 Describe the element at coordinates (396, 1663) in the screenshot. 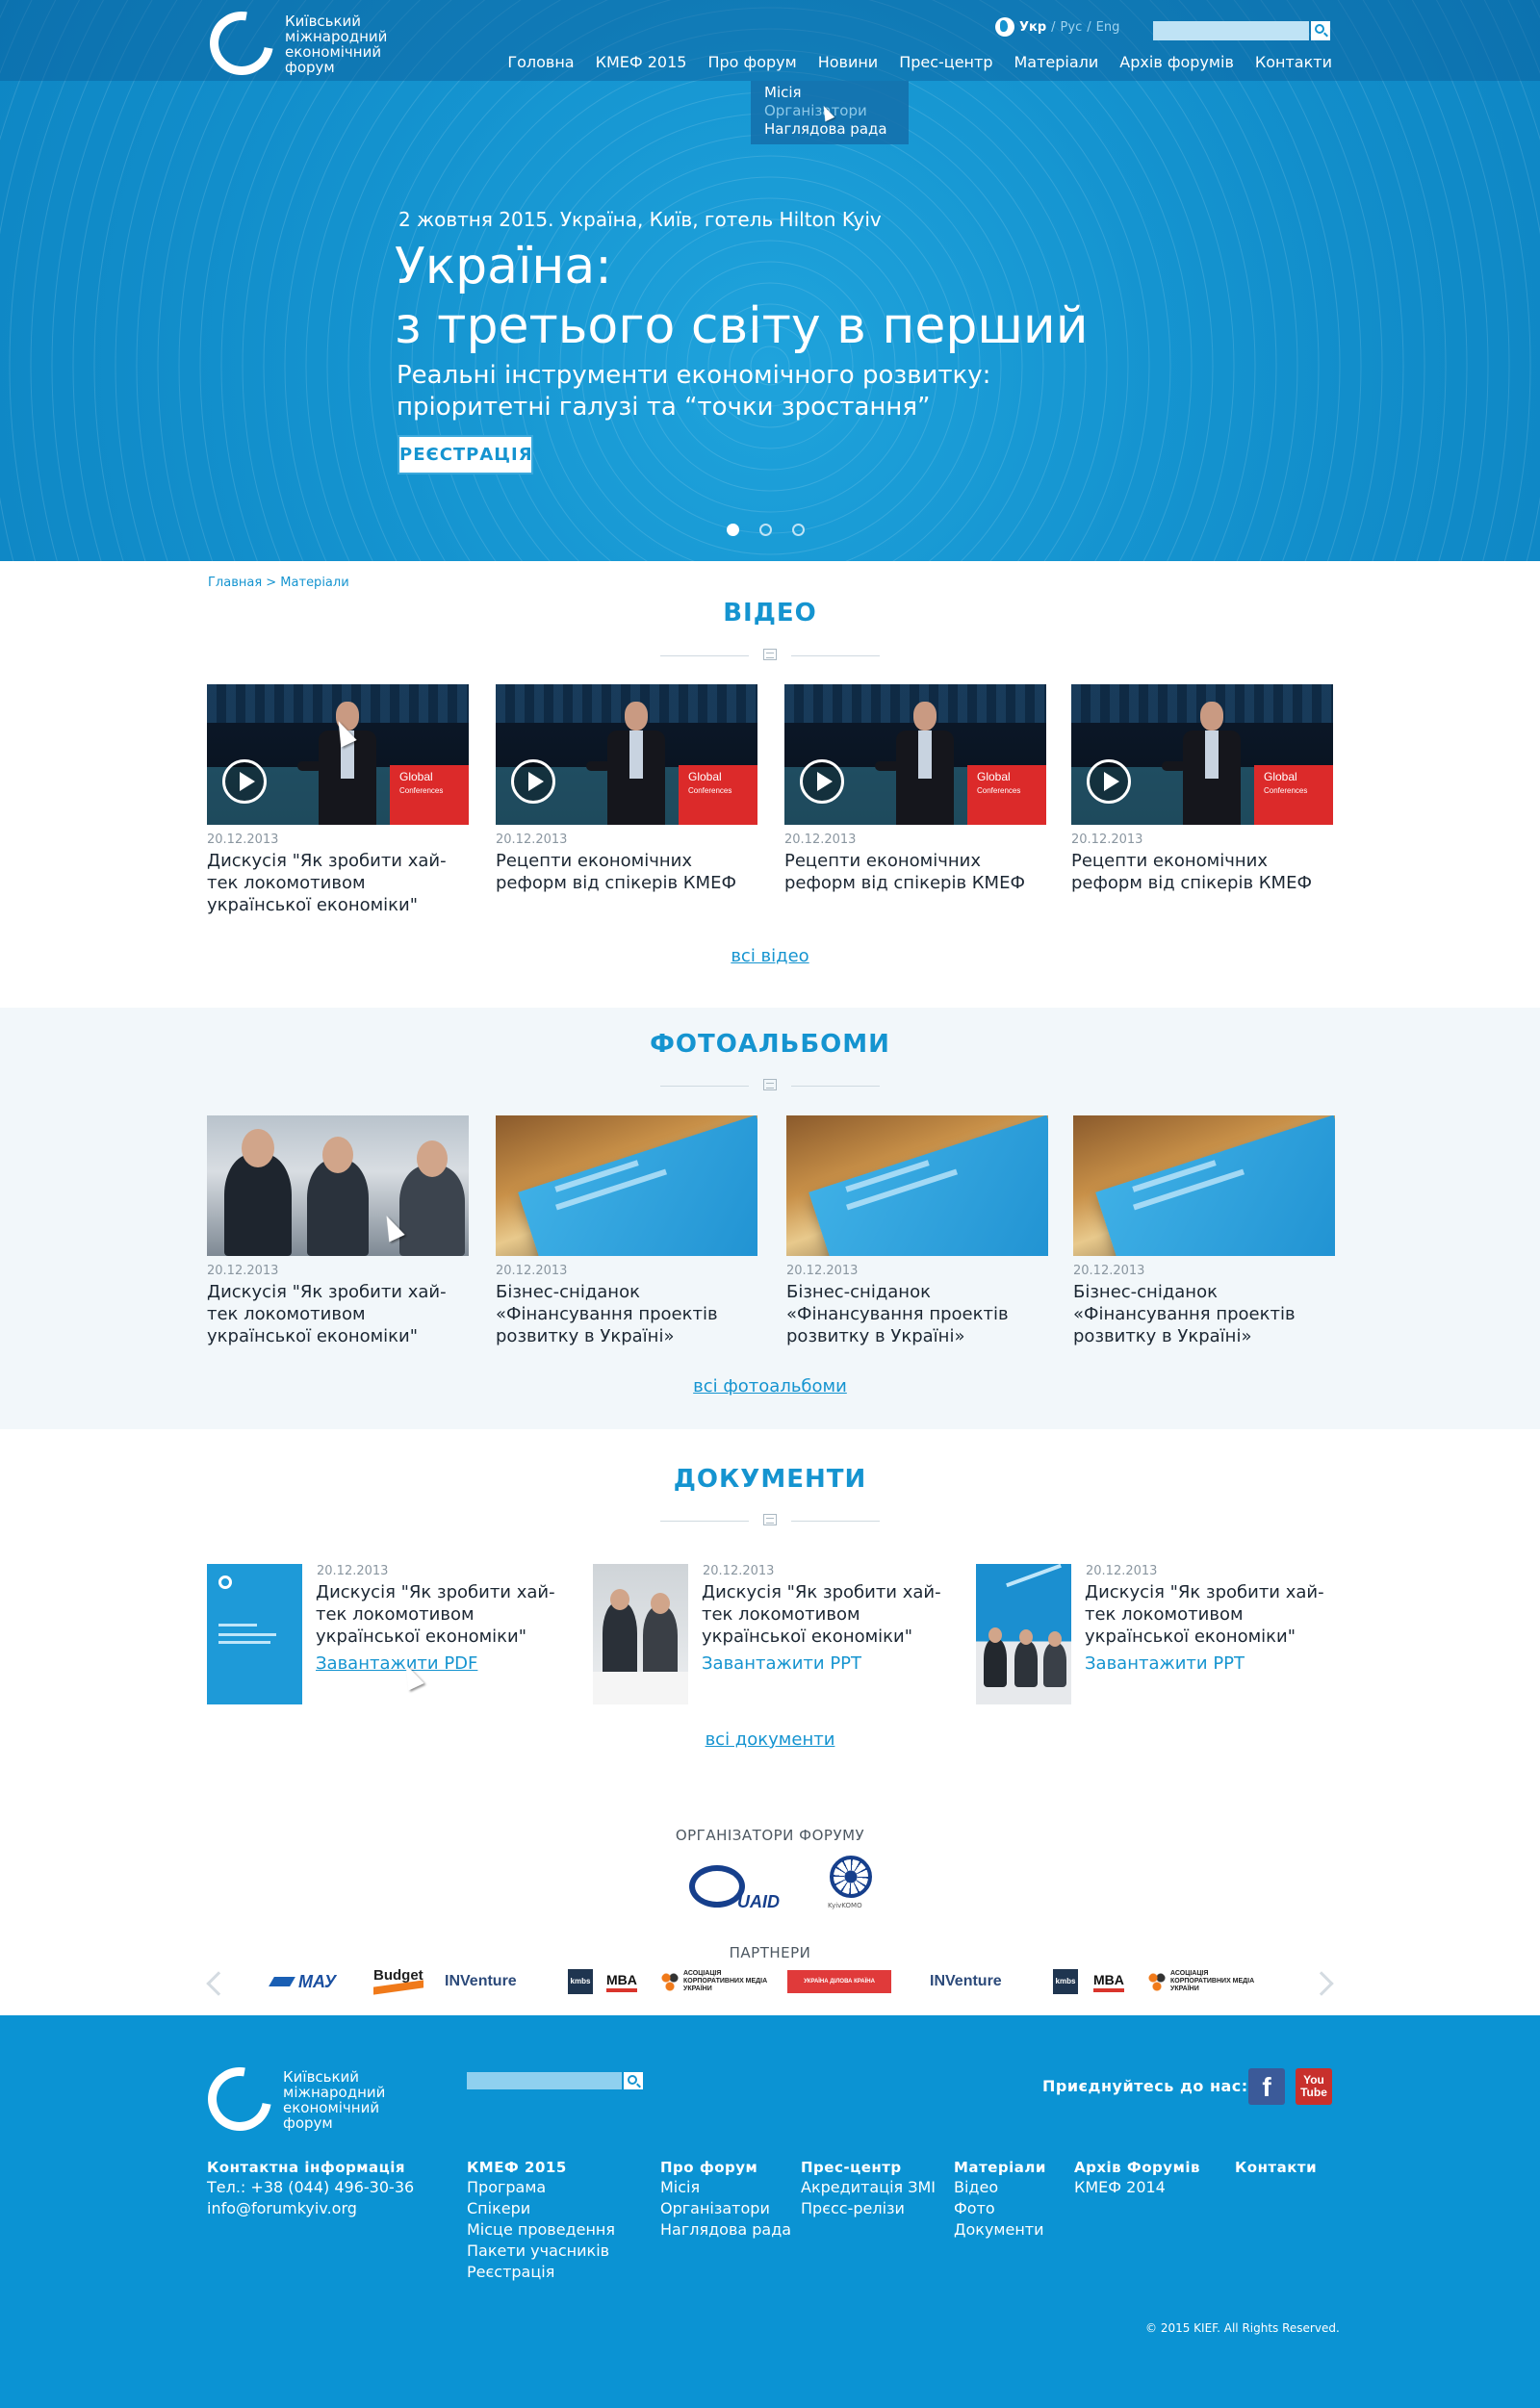

I see `download-pdf-link: Завантажити PDF` at that location.